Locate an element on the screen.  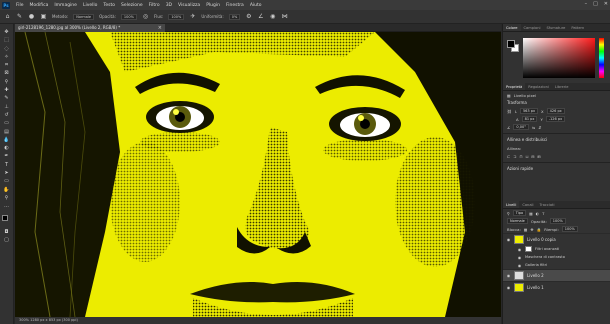
screen-mode-icon: ▢ is located at coordinates (7, 240).